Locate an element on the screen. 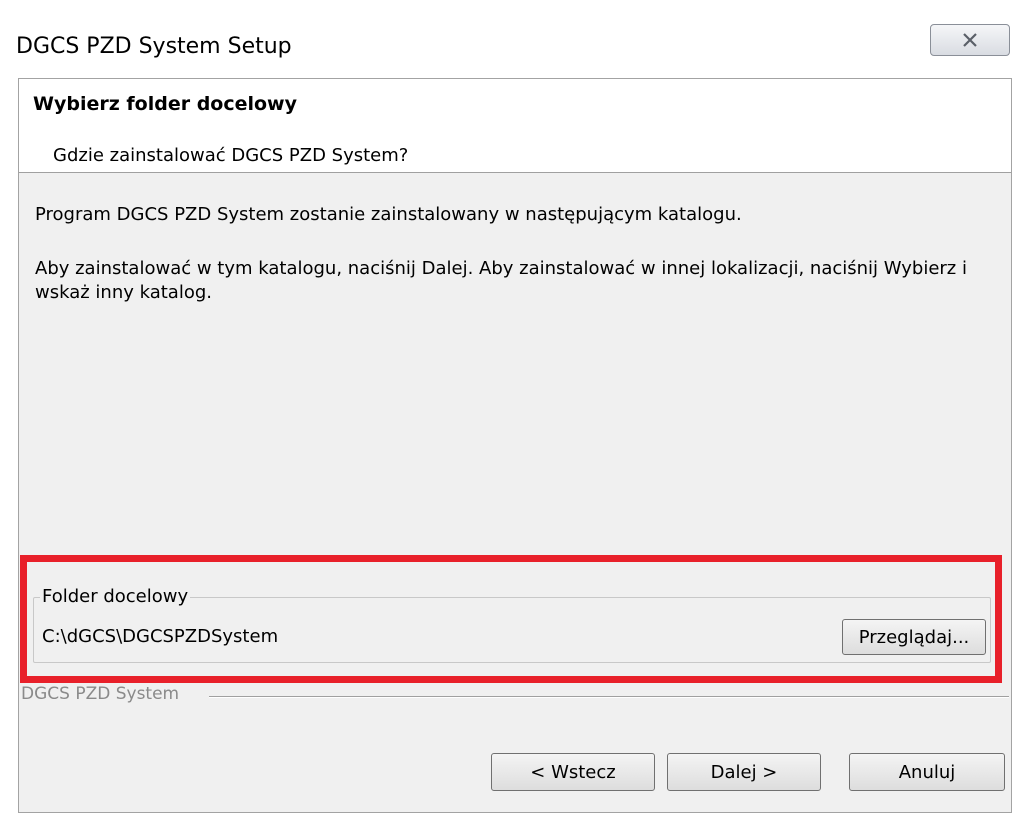  close-icon is located at coordinates (970, 40).